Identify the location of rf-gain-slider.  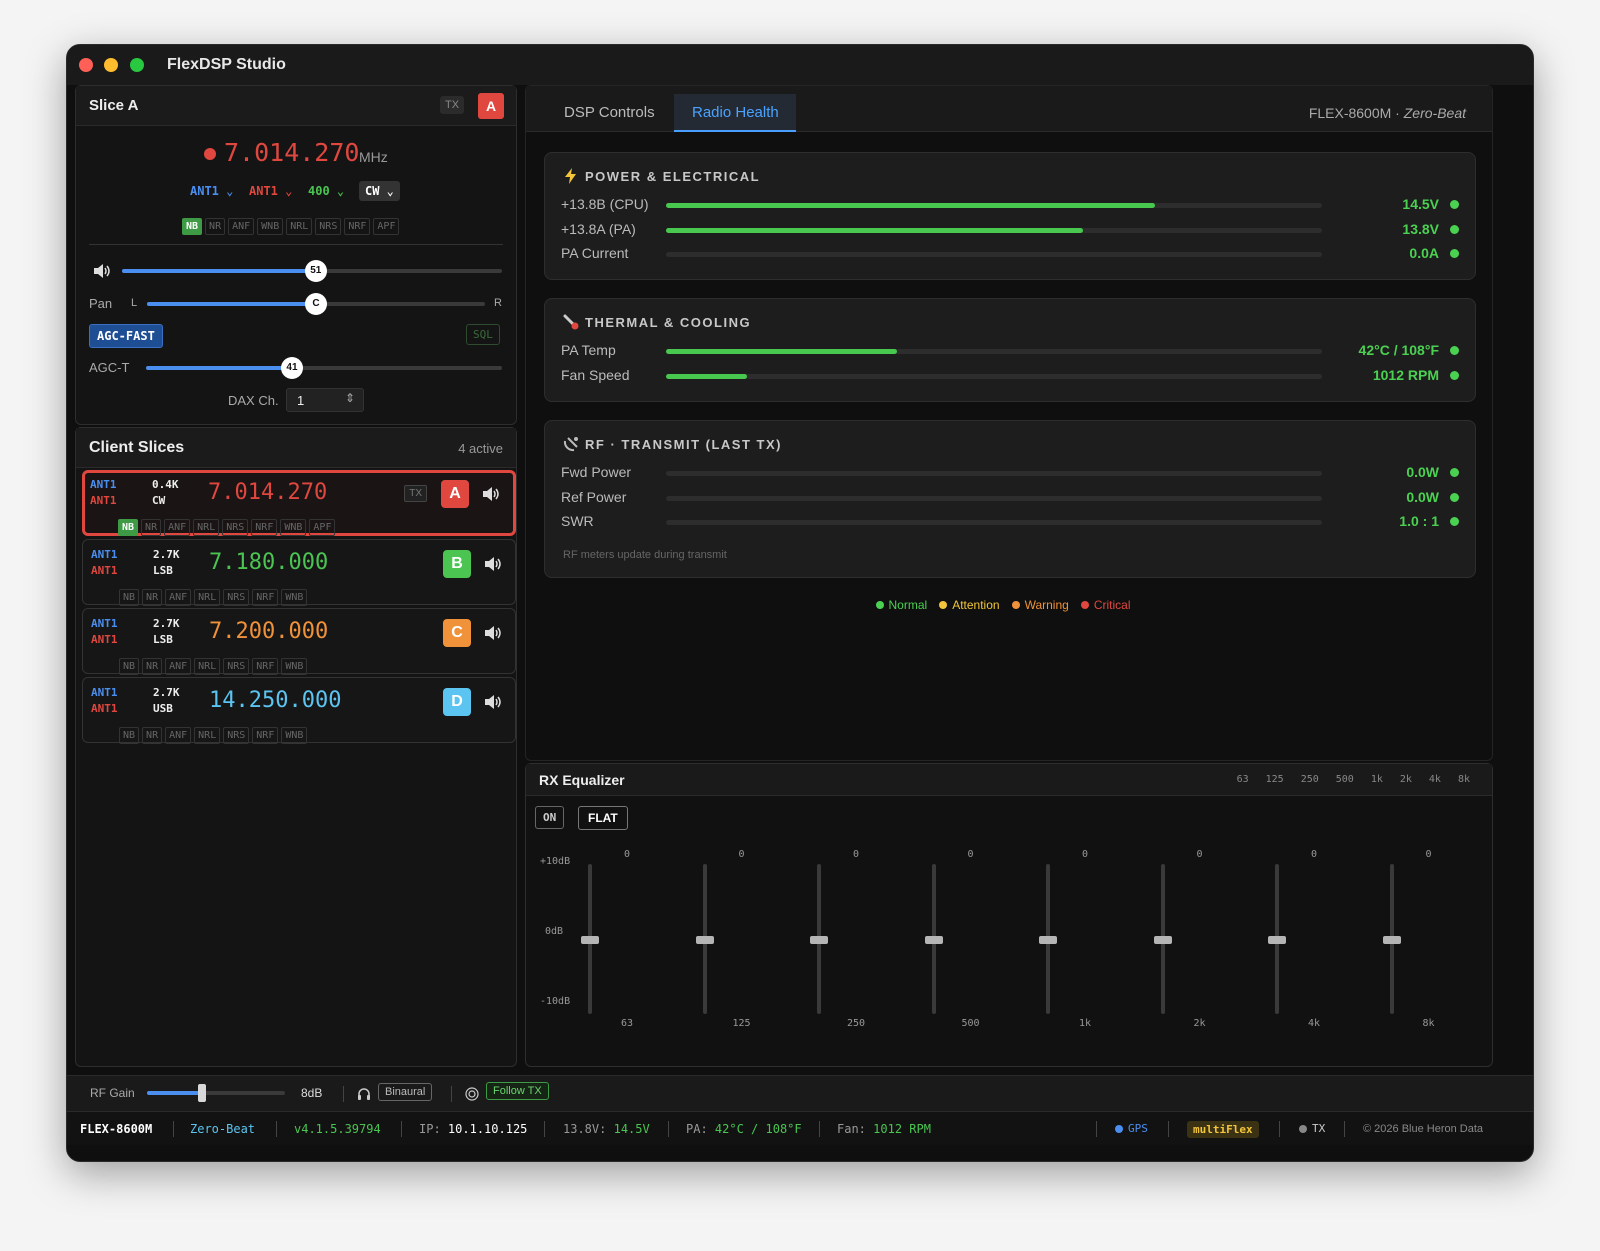
(216, 1093).